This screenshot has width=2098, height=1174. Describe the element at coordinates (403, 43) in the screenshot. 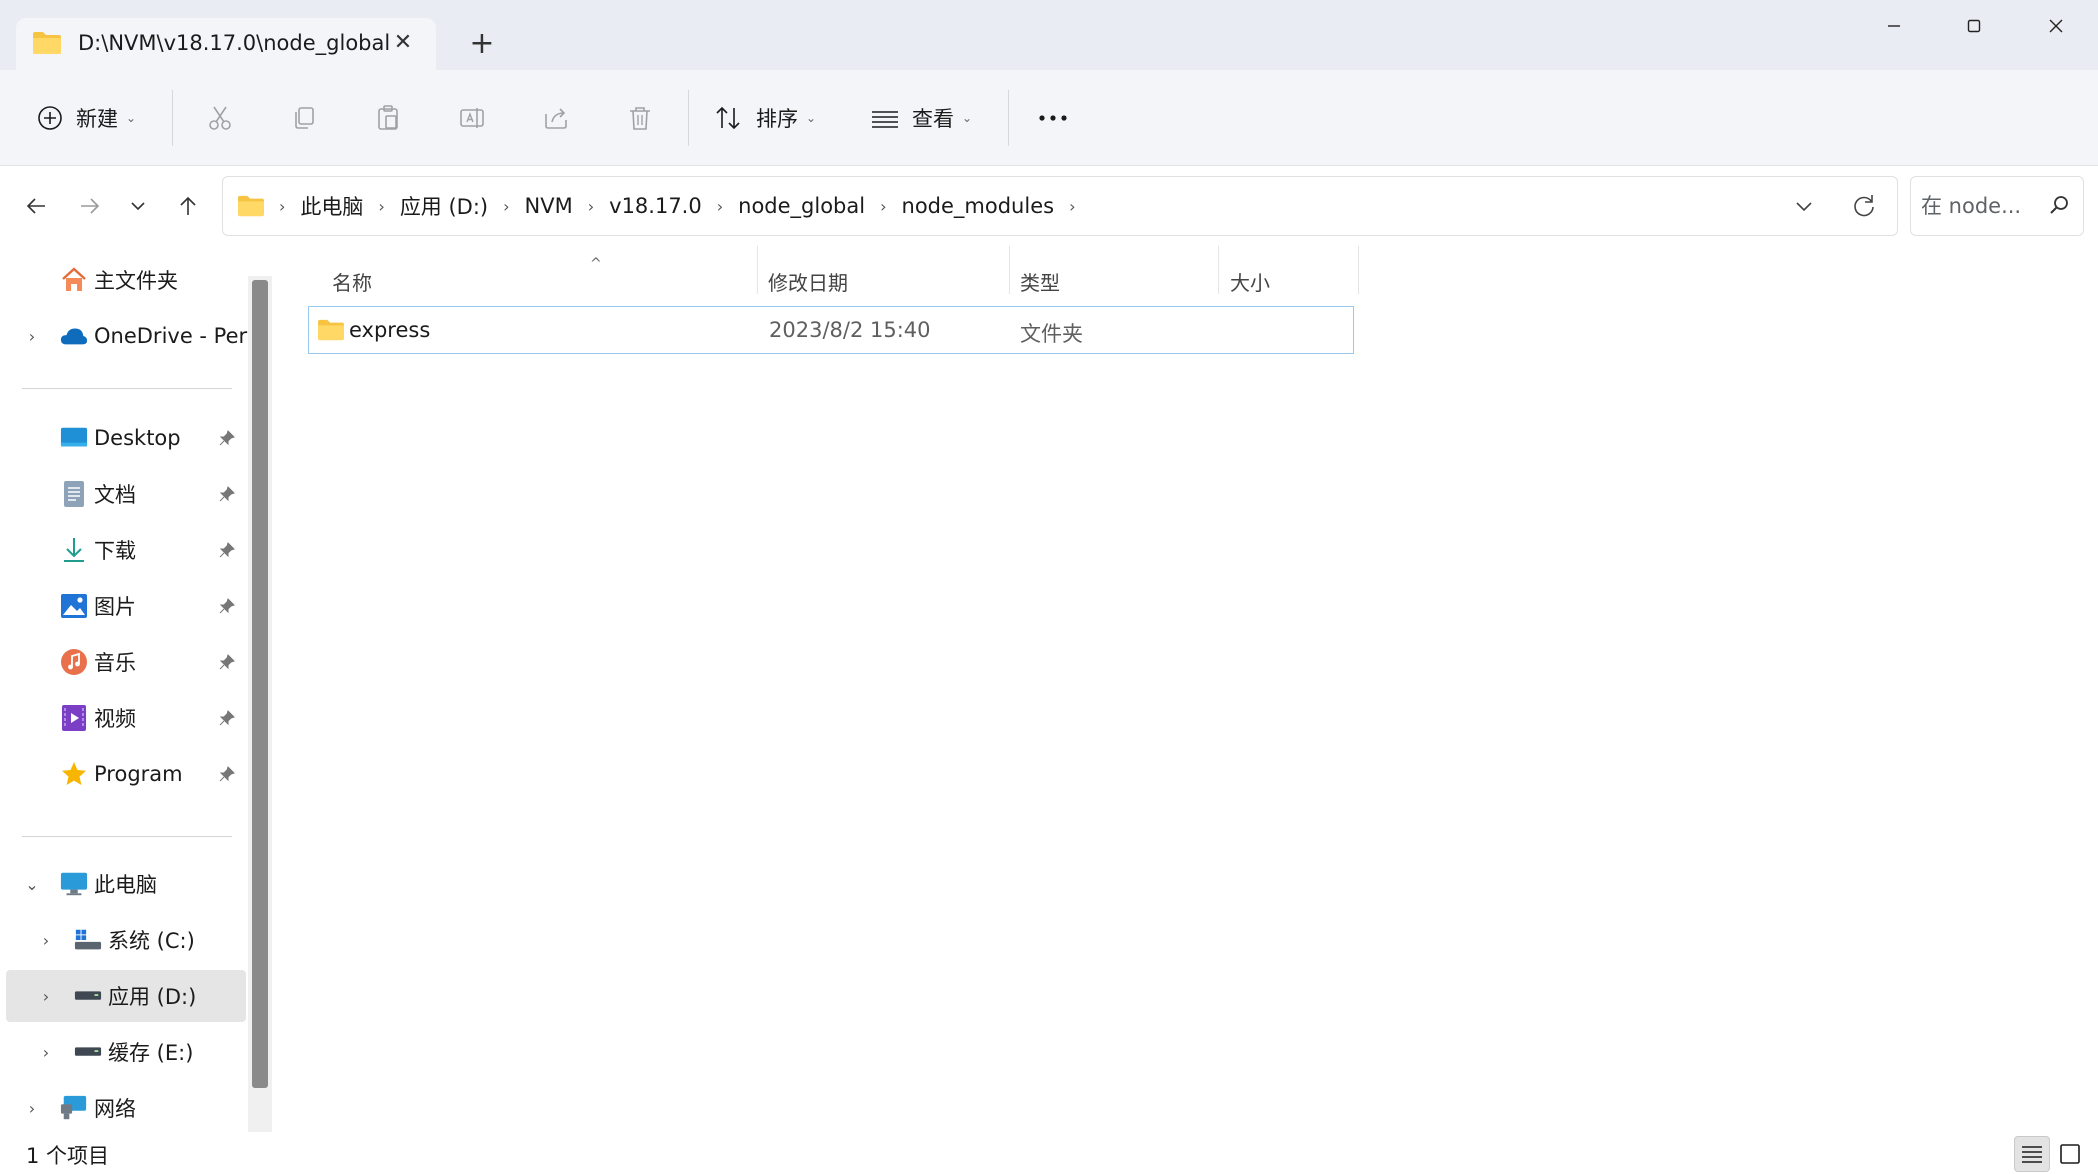

I see `tab-close-icon: ✕` at that location.